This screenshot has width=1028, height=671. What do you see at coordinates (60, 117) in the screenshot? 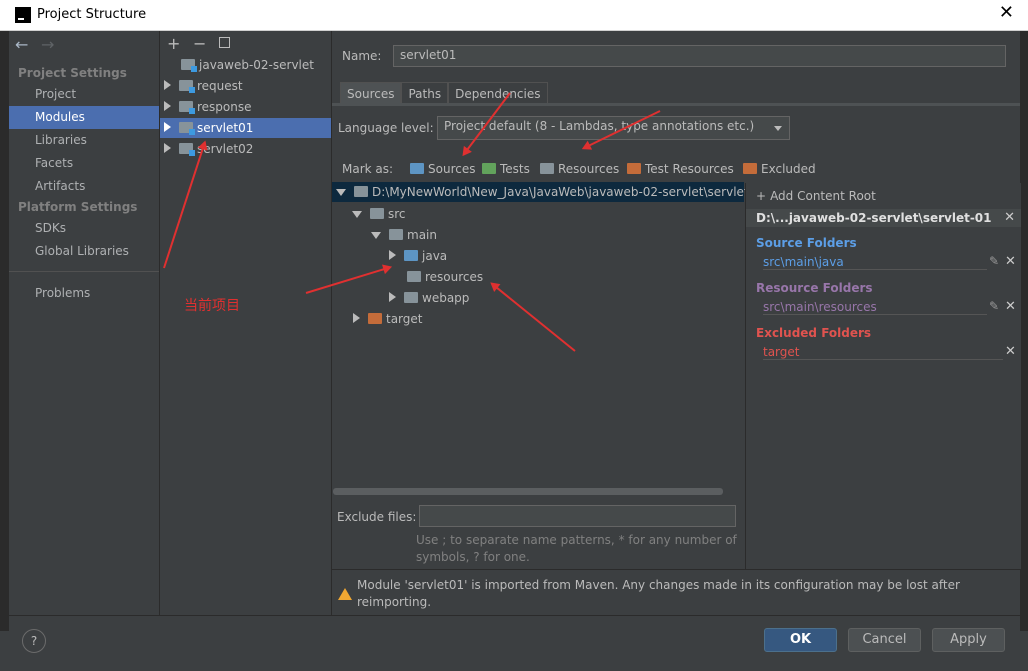
I see `nav-modules-label: Modules` at bounding box center [60, 117].